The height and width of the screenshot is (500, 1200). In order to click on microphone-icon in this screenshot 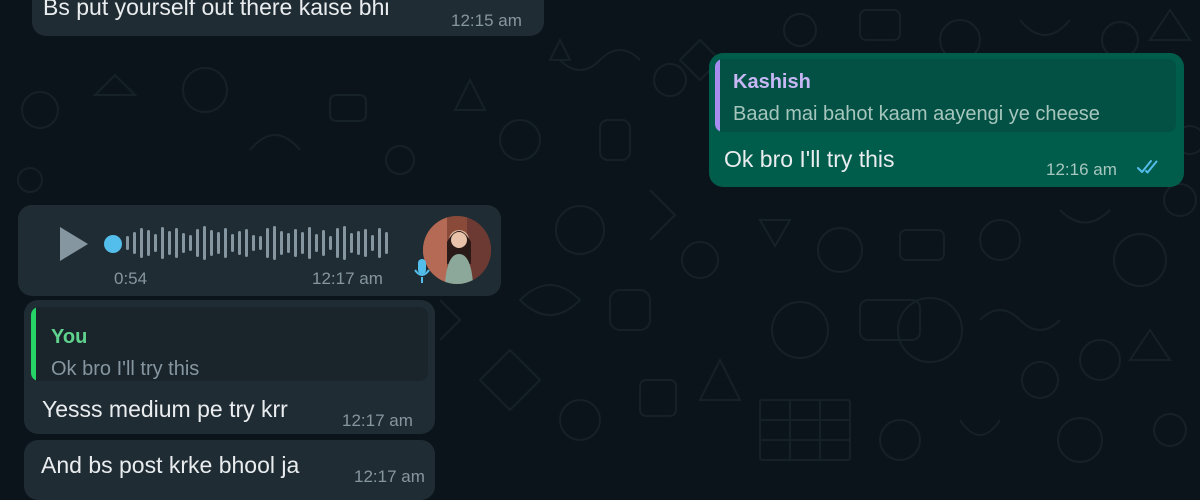, I will do `click(422, 273)`.